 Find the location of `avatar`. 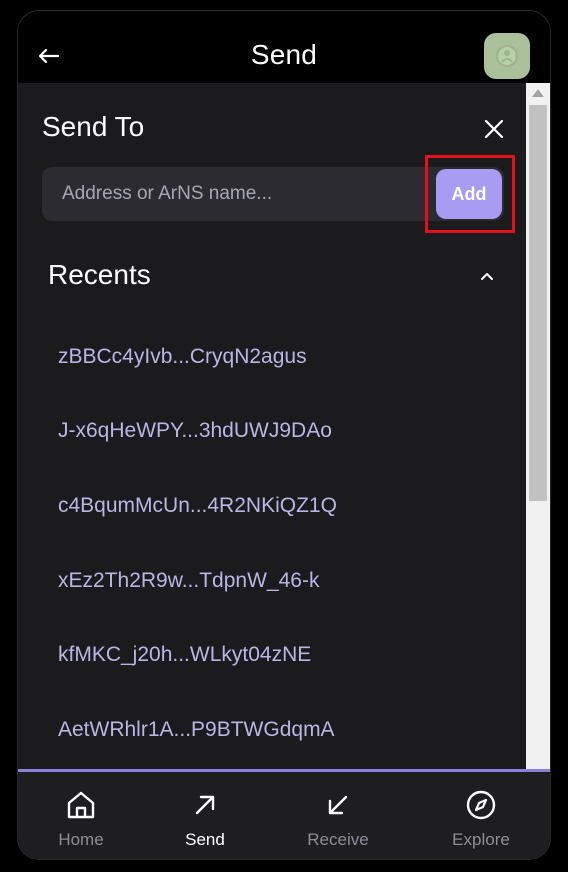

avatar is located at coordinates (507, 56).